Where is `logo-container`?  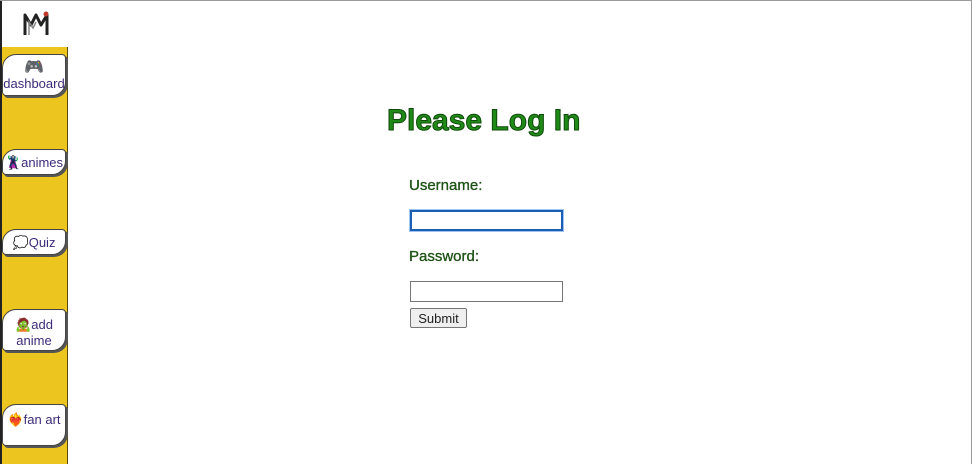
logo-container is located at coordinates (34, 24).